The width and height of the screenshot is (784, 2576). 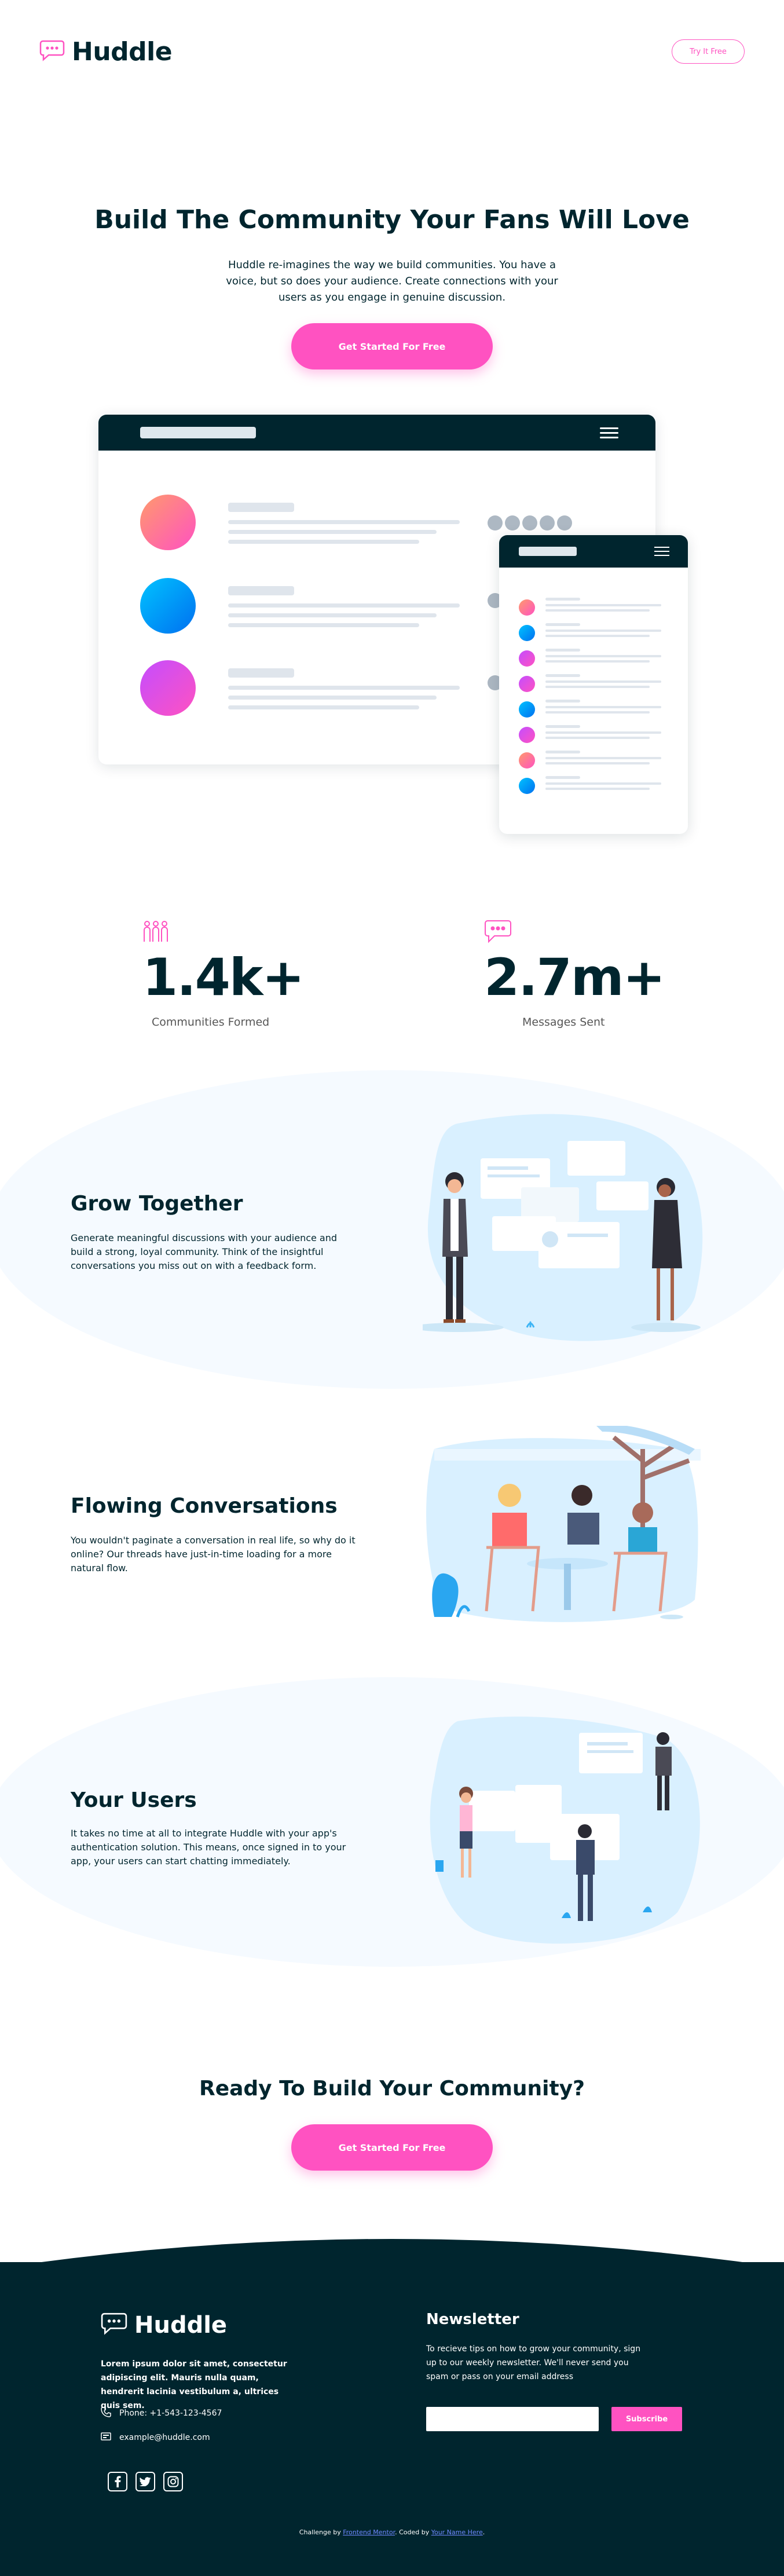 What do you see at coordinates (155, 932) in the screenshot?
I see `communities-icon` at bounding box center [155, 932].